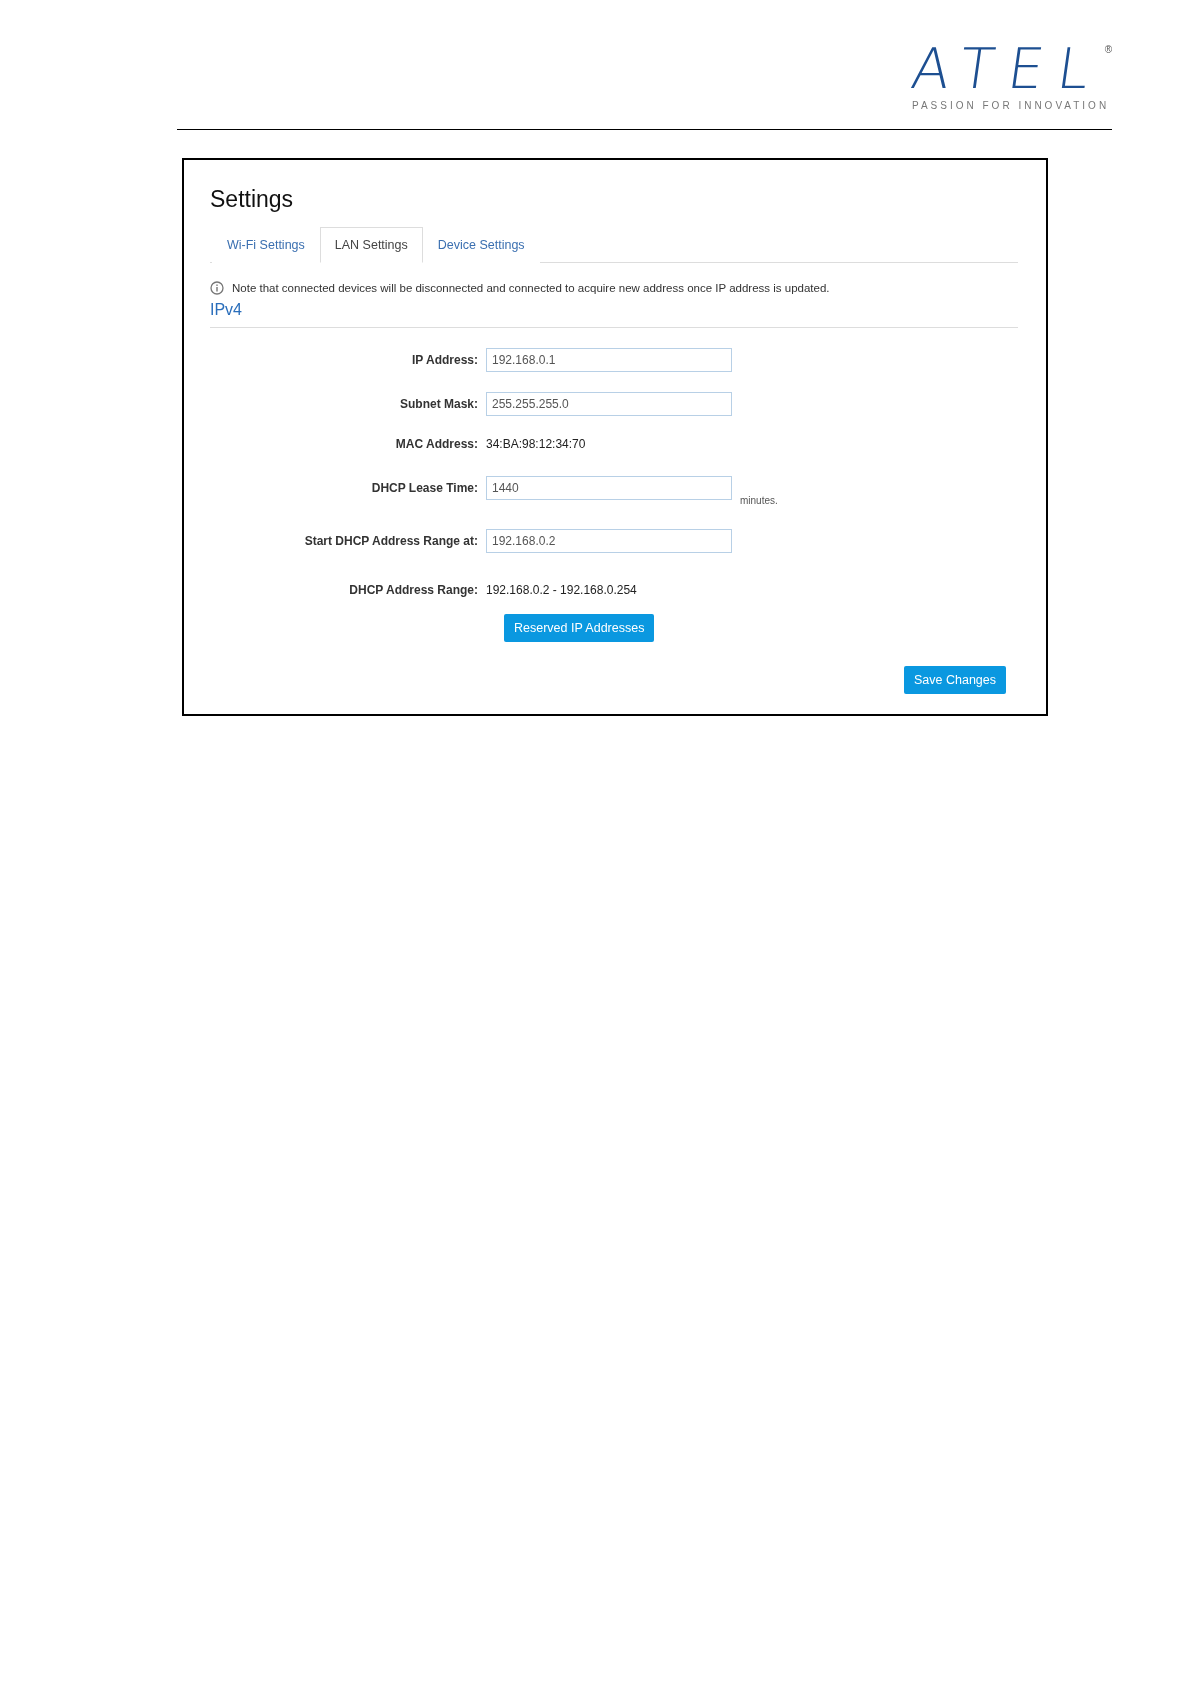 The width and height of the screenshot is (1191, 1684). What do you see at coordinates (390, 541) in the screenshot?
I see `field-label: Start DHCP Address Range at:` at bounding box center [390, 541].